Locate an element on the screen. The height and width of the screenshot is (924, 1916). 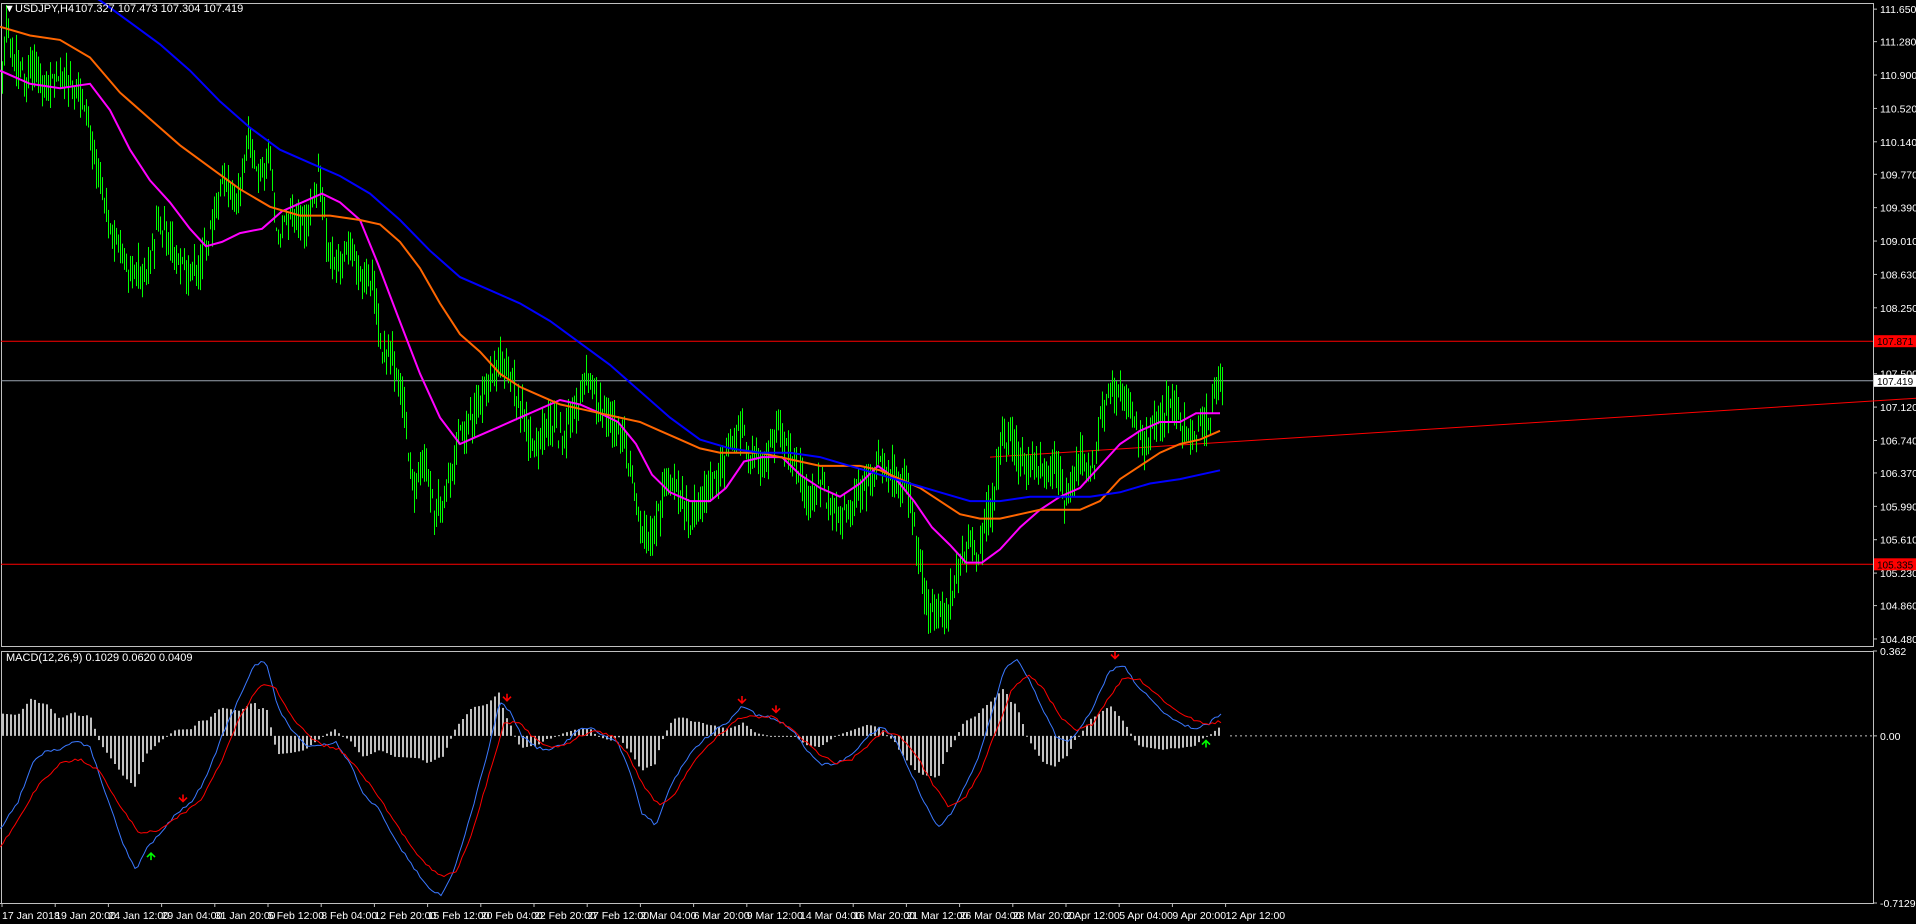
price-tick-label: 108.250 is located at coordinates (1898, 309).